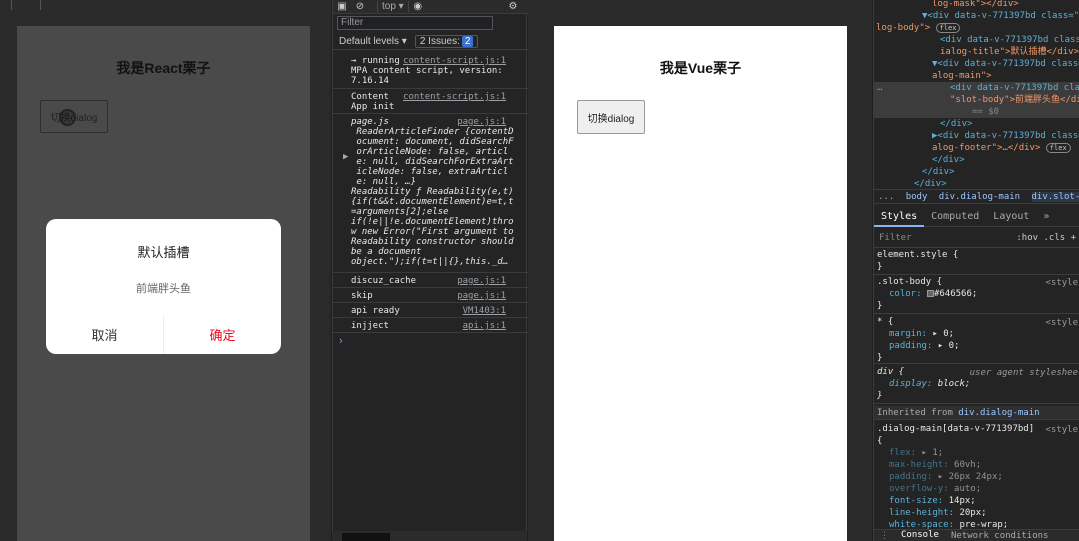 This screenshot has width=1079, height=541. Describe the element at coordinates (954, 384) in the screenshot. I see `prop-value: block;` at that location.